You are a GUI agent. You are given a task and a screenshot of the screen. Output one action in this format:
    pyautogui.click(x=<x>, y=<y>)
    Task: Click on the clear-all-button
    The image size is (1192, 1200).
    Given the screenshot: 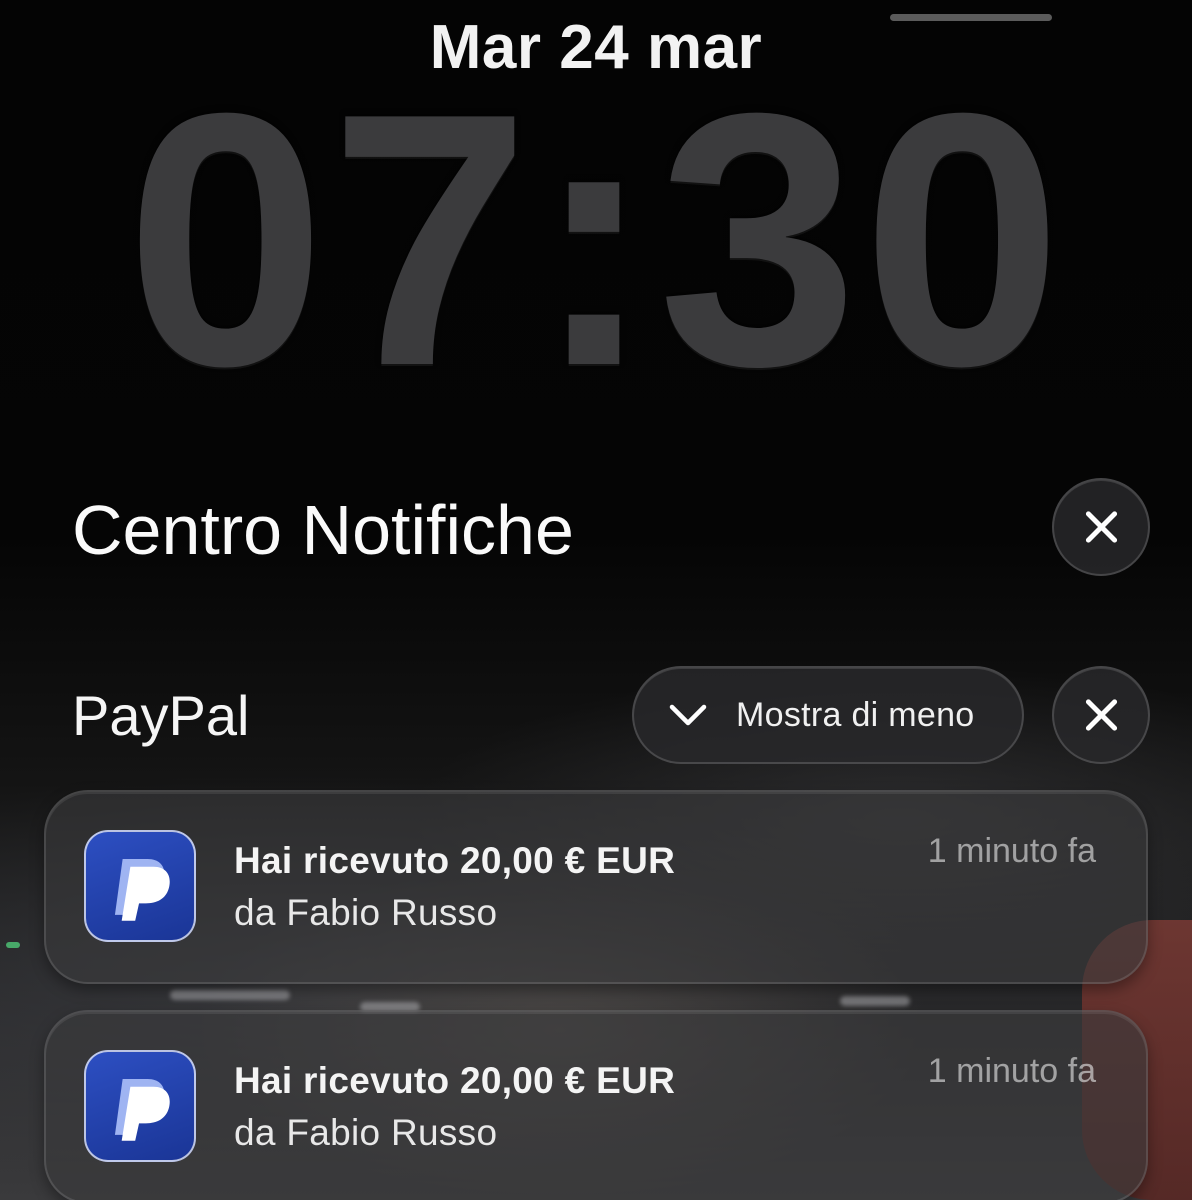 What is the action you would take?
    pyautogui.click(x=1101, y=527)
    